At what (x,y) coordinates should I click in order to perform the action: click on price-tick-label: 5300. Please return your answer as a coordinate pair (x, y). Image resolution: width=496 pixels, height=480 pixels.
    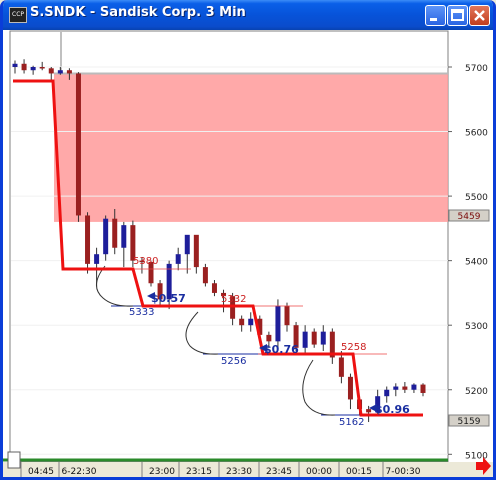
    Looking at the image, I should click on (476, 327).